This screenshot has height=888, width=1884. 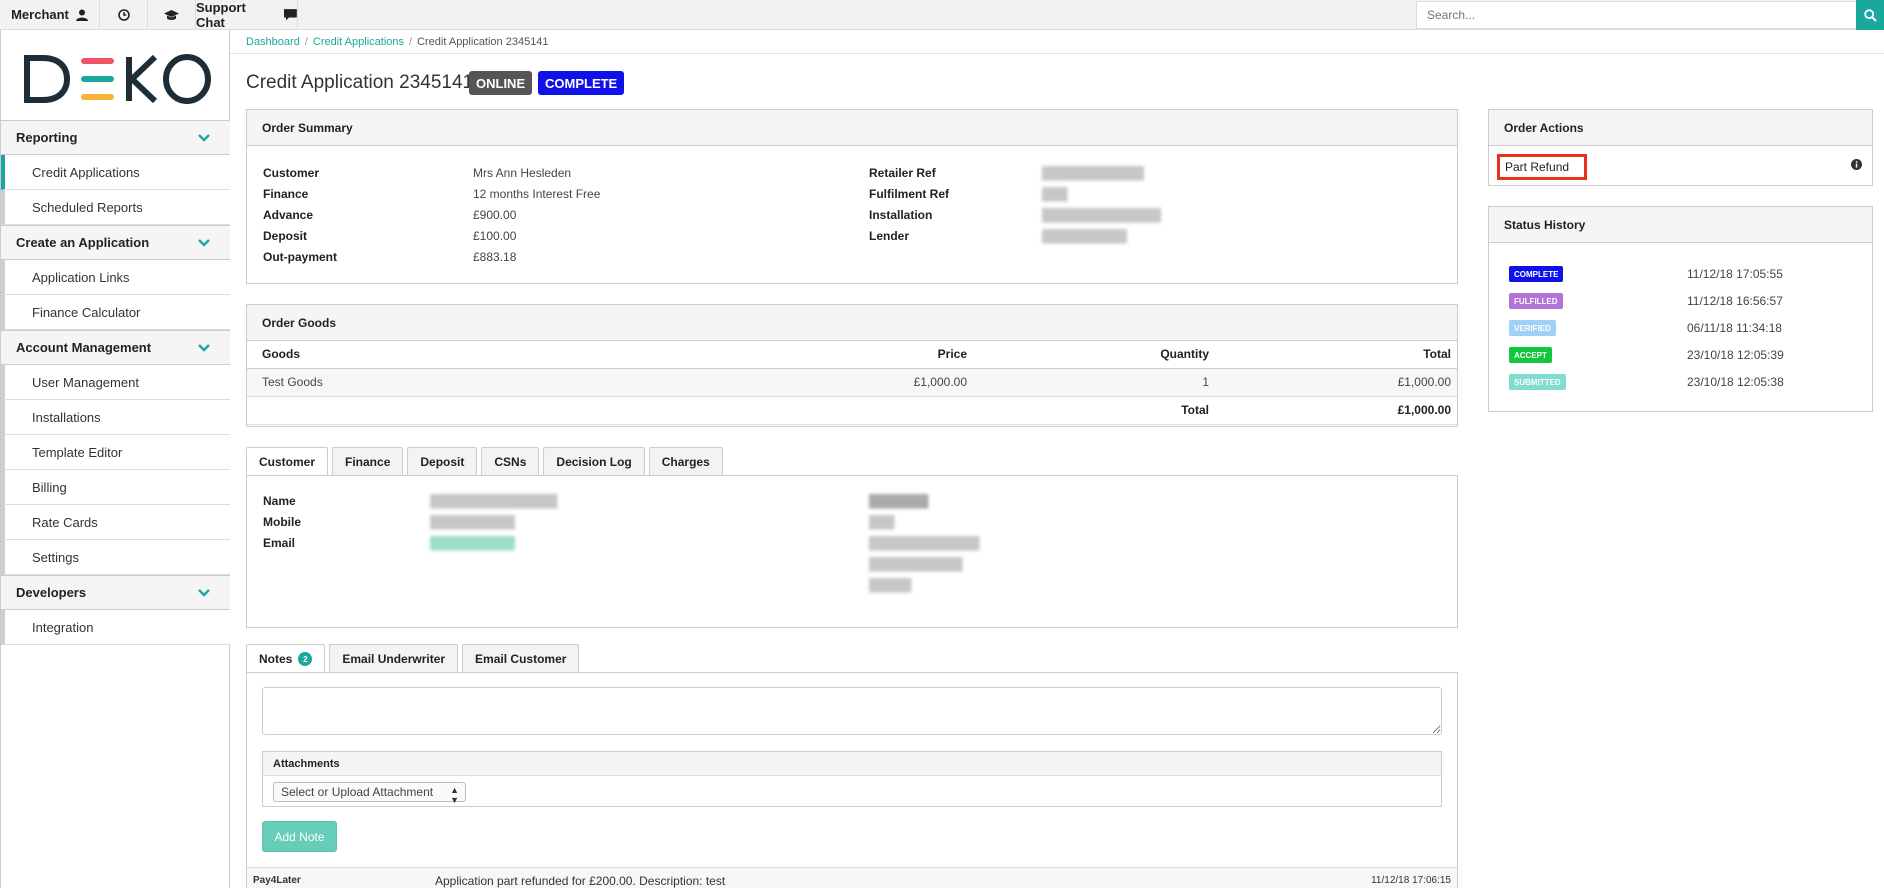 What do you see at coordinates (273, 42) in the screenshot?
I see `breadcrumb-dashboard: Dashboard` at bounding box center [273, 42].